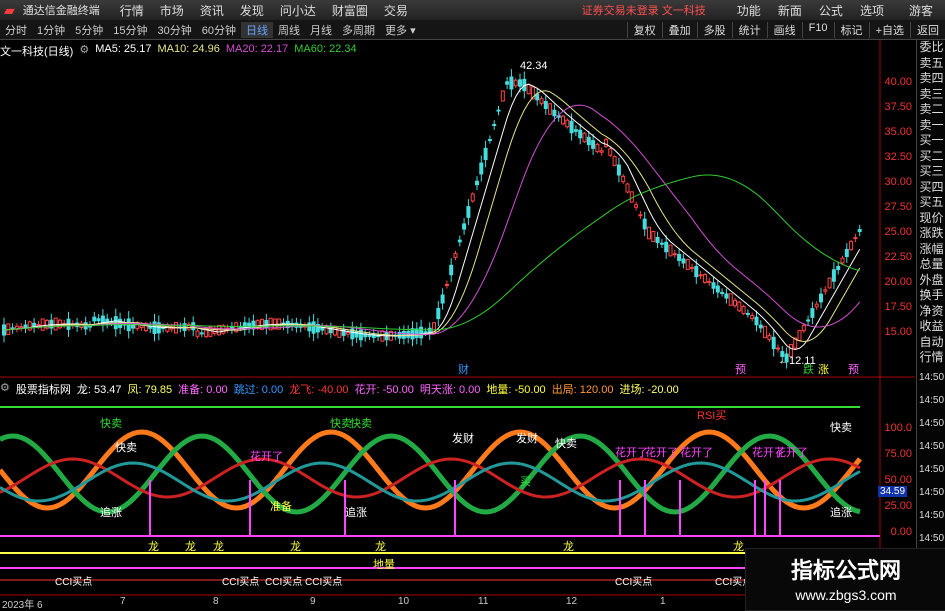  What do you see at coordinates (37, 52) in the screenshot?
I see `main-title: 文一科技(日线)` at bounding box center [37, 52].